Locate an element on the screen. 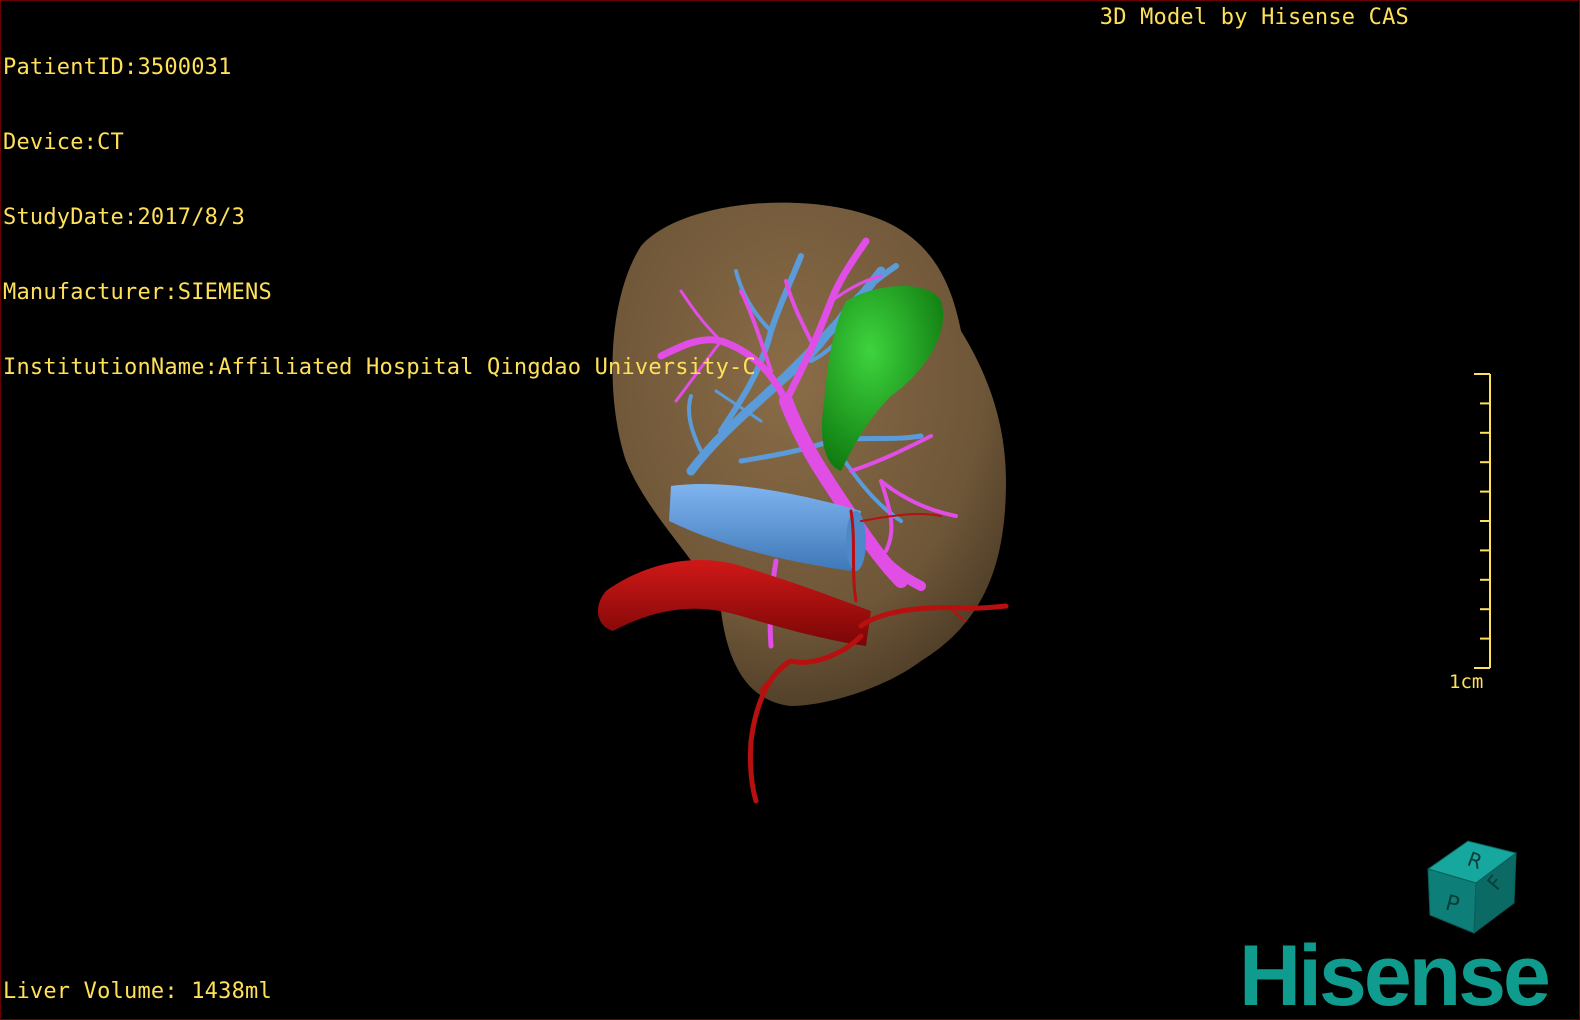 Image resolution: width=1580 pixels, height=1020 pixels. model-brand-caption: 3D Model by Hisense CAS is located at coordinates (1254, 17).